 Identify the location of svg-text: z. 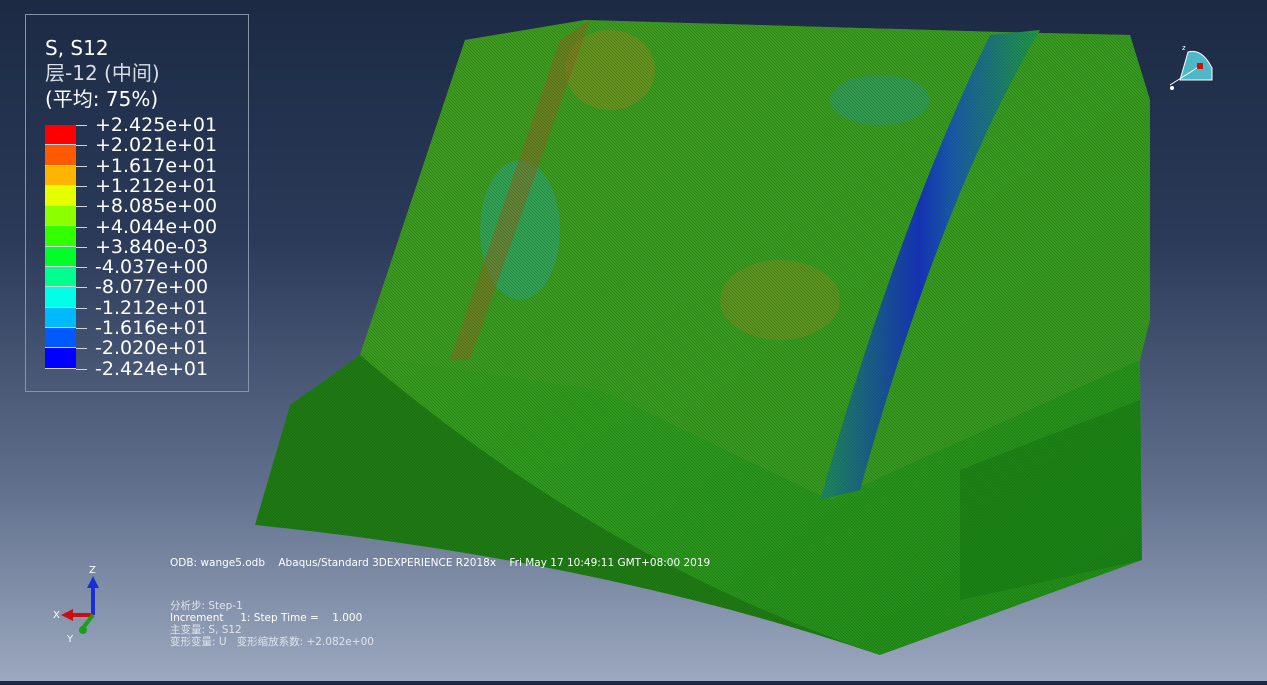
(1184, 48).